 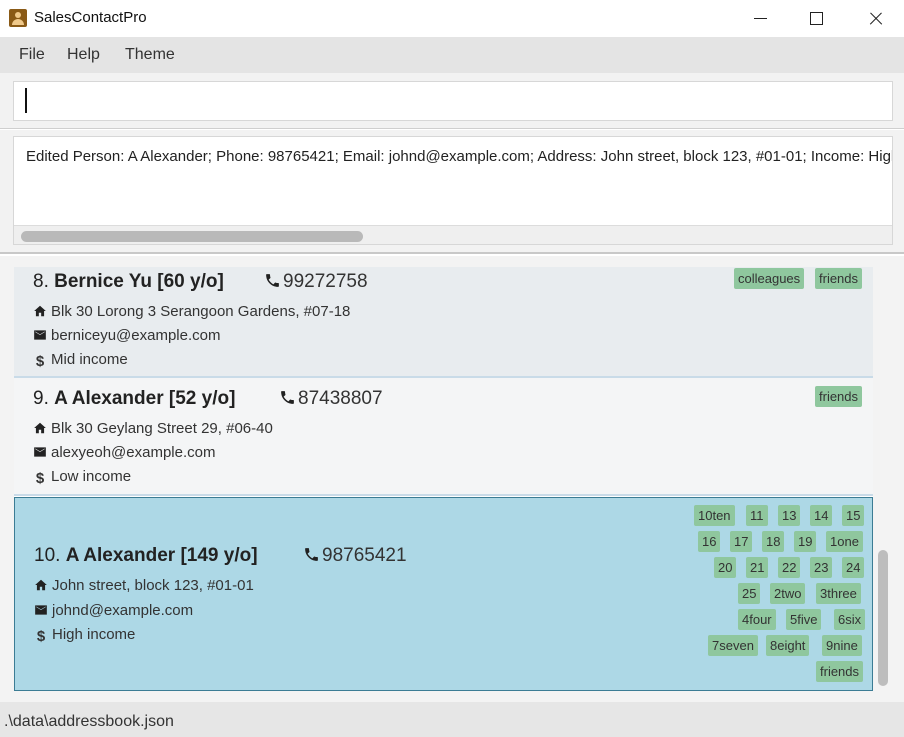 What do you see at coordinates (41, 281) in the screenshot?
I see `person-index: 8.` at bounding box center [41, 281].